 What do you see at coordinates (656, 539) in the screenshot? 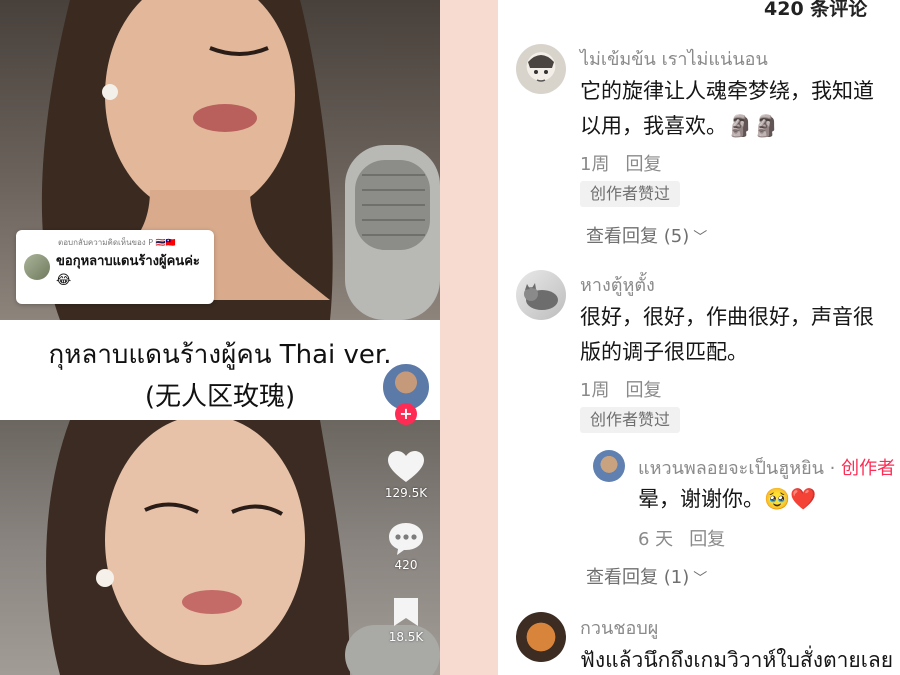
I see `reply-time: 6 天` at bounding box center [656, 539].